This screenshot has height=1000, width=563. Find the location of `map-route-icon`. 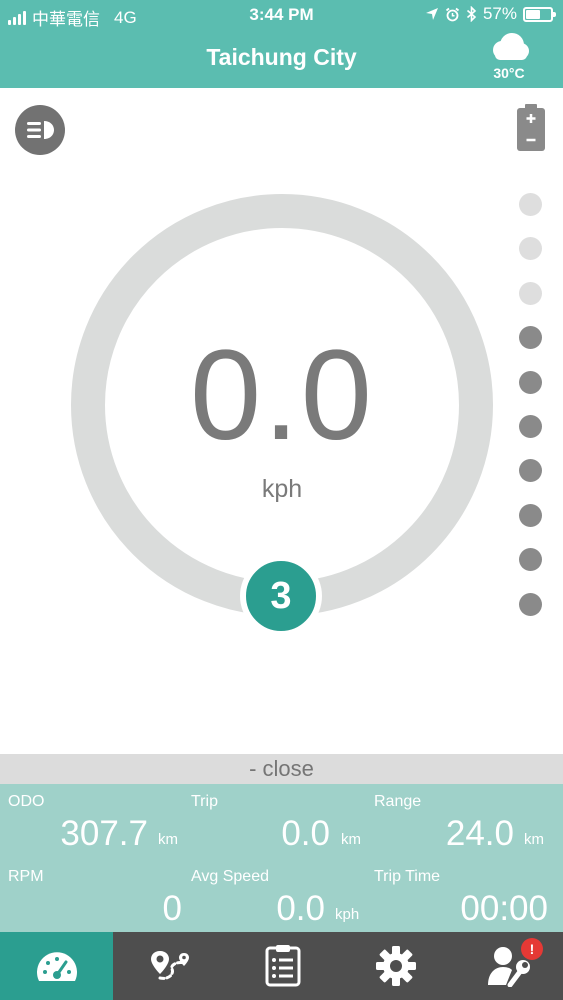

map-route-icon is located at coordinates (169, 965).